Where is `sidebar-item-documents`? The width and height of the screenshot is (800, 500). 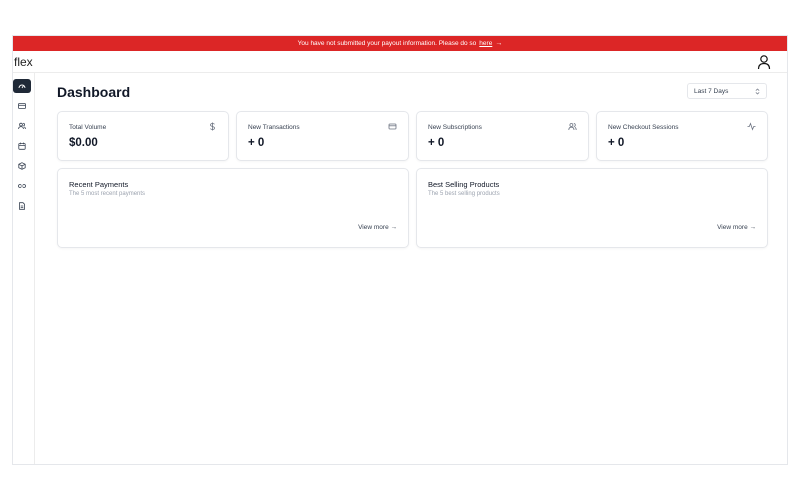
sidebar-item-documents is located at coordinates (22, 206).